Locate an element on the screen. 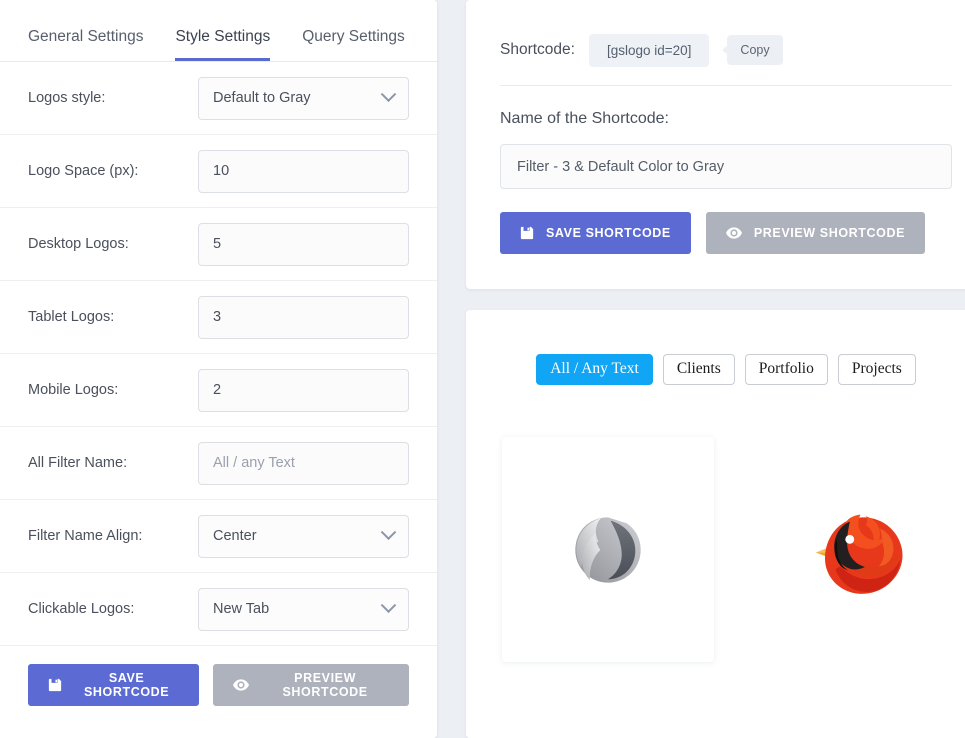 The width and height of the screenshot is (965, 738). bird-logo-color-icon is located at coordinates (864, 550).